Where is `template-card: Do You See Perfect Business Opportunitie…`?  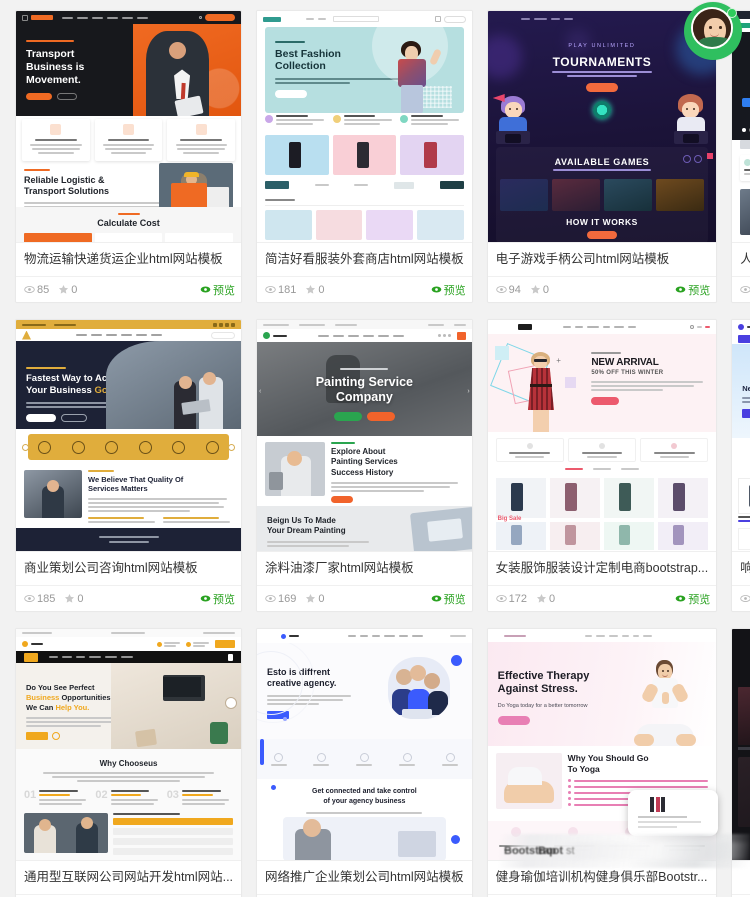 template-card: Do You See Perfect Business Opportunitie… is located at coordinates (129, 762).